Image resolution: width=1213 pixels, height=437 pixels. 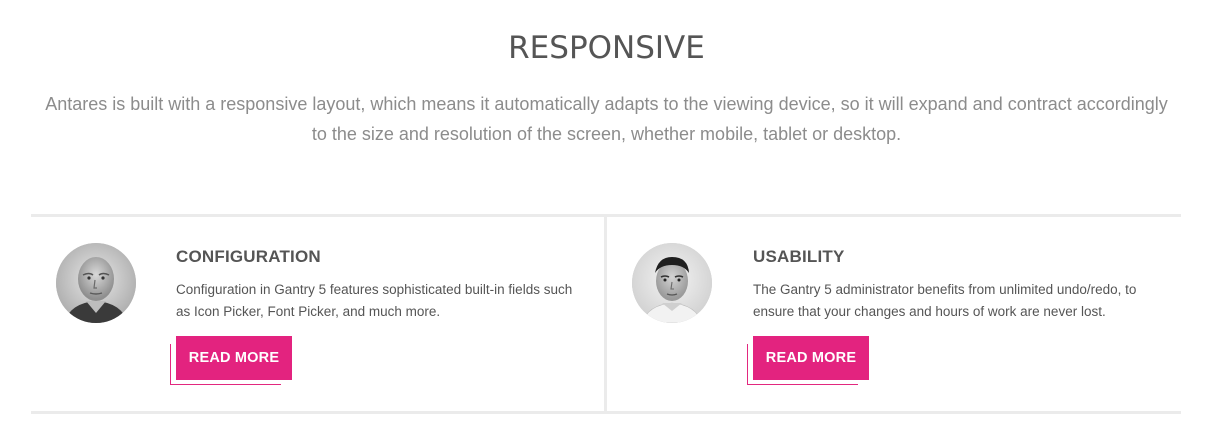 I want to click on card-title: USABILITY, so click(x=799, y=256).